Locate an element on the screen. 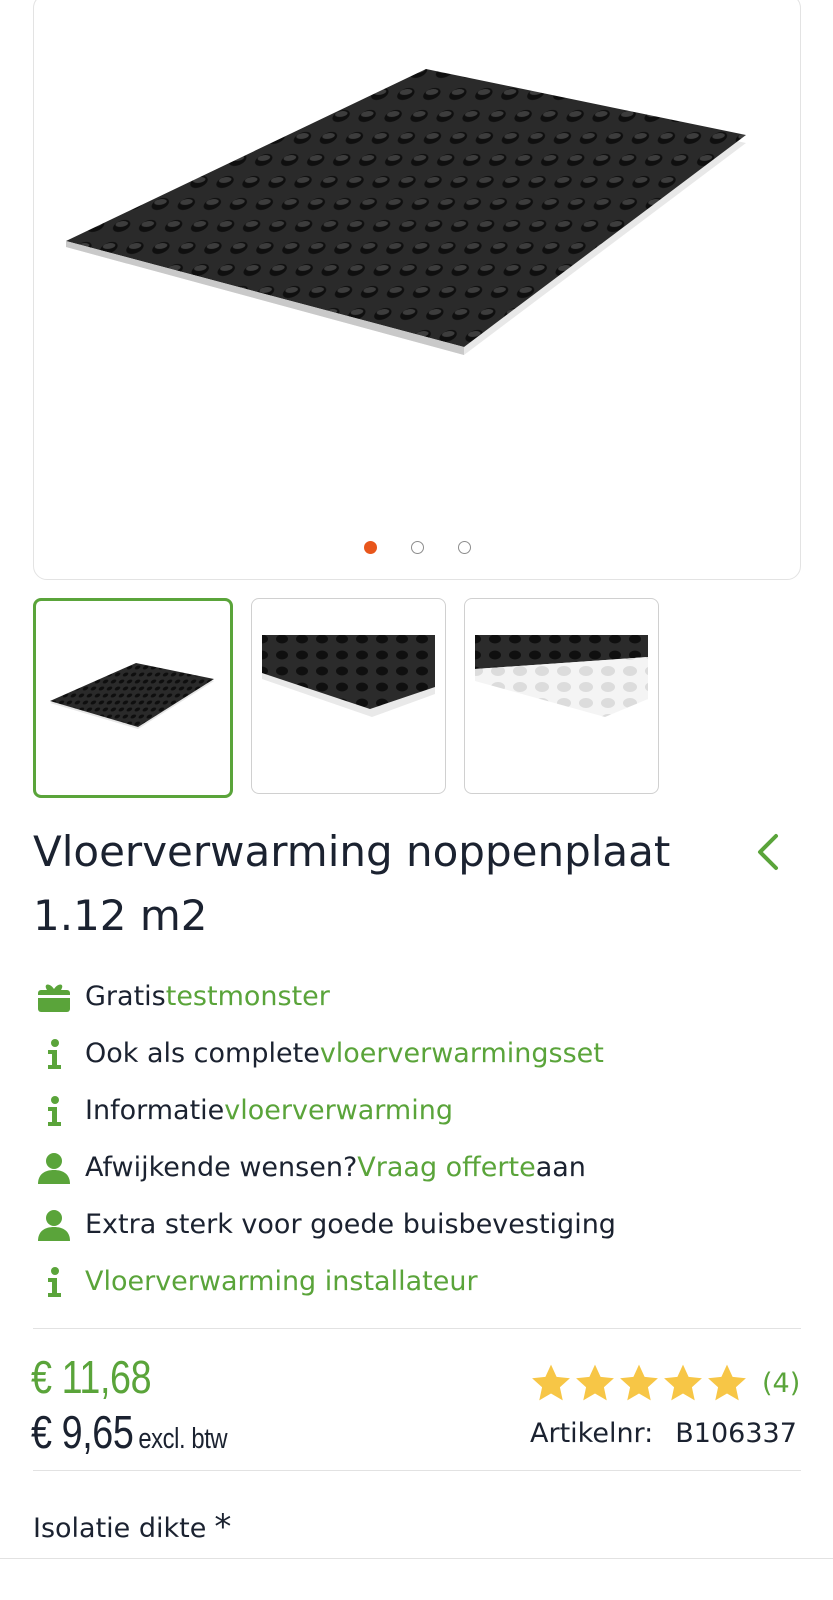 The height and width of the screenshot is (1600, 833). feature-item-informatie: Informatie vloerverwarming is located at coordinates (324, 1110).